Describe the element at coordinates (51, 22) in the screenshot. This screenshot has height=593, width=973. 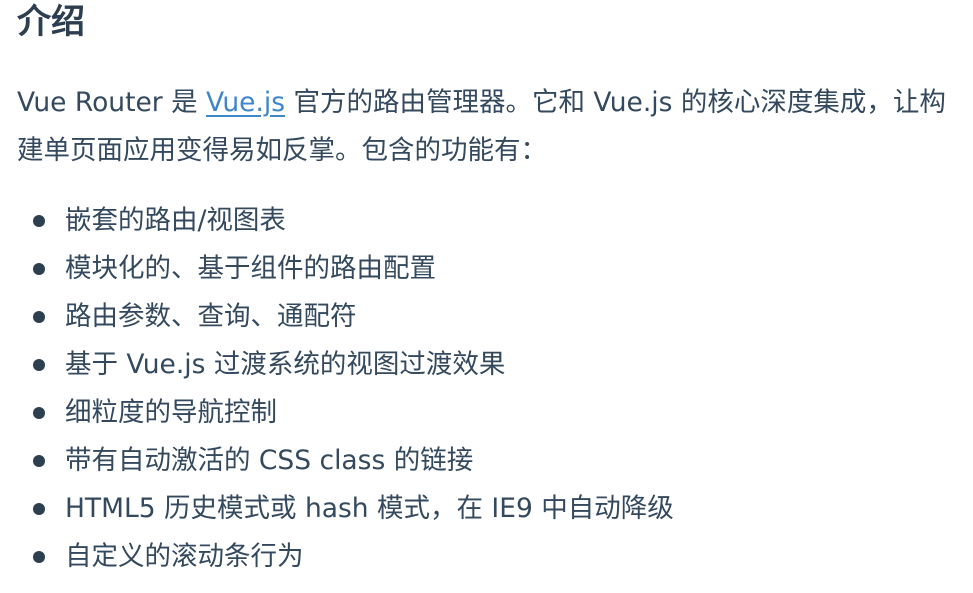
I see `section-title: 介绍` at that location.